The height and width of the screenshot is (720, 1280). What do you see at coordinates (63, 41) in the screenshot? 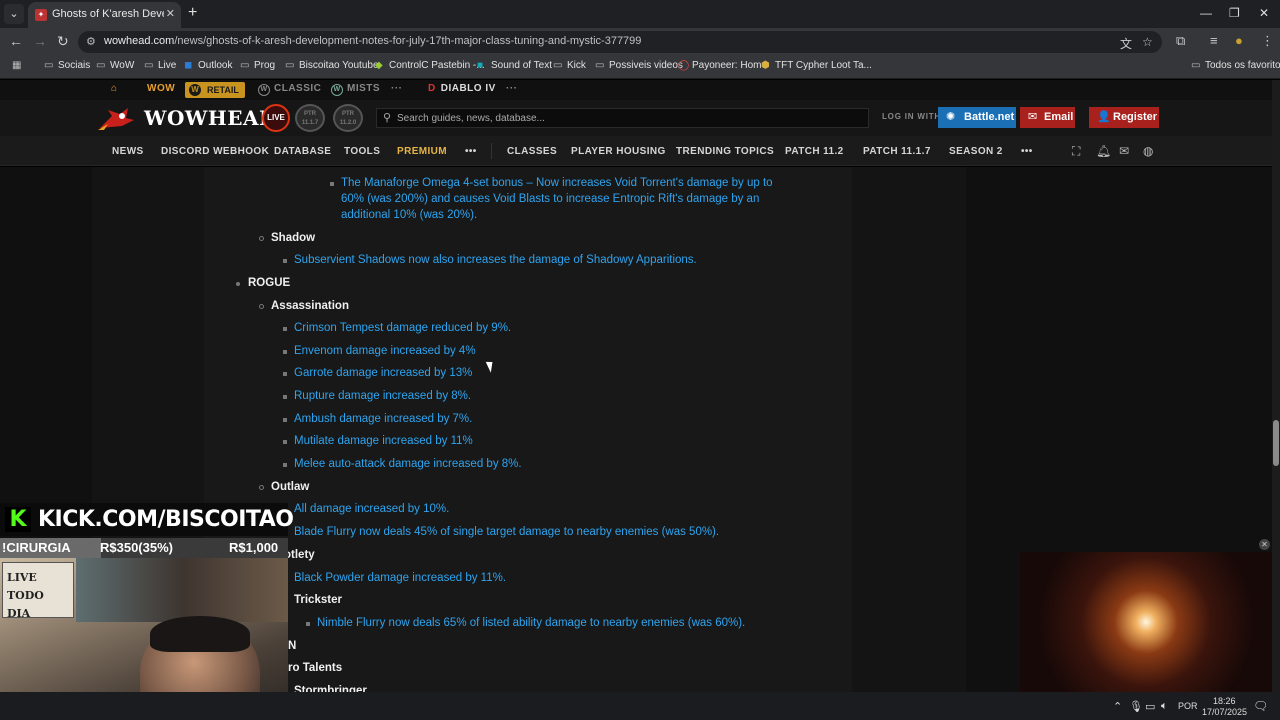
I see `reload-icon: ↻` at bounding box center [63, 41].